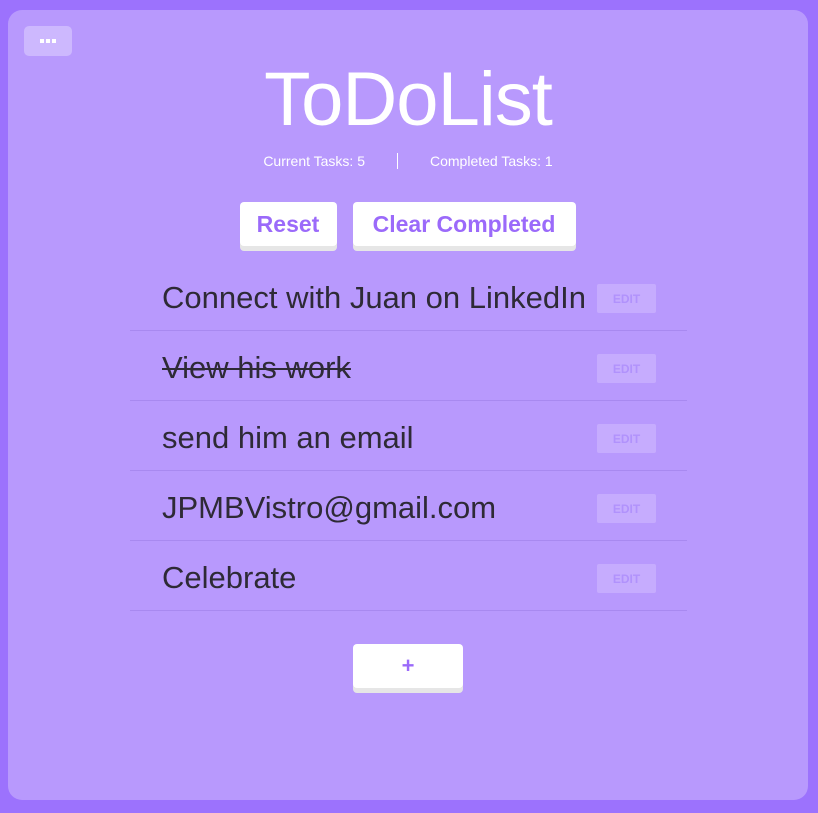 This screenshot has height=813, width=818. What do you see at coordinates (408, 366) in the screenshot?
I see `task-item: View his work EDIT` at bounding box center [408, 366].